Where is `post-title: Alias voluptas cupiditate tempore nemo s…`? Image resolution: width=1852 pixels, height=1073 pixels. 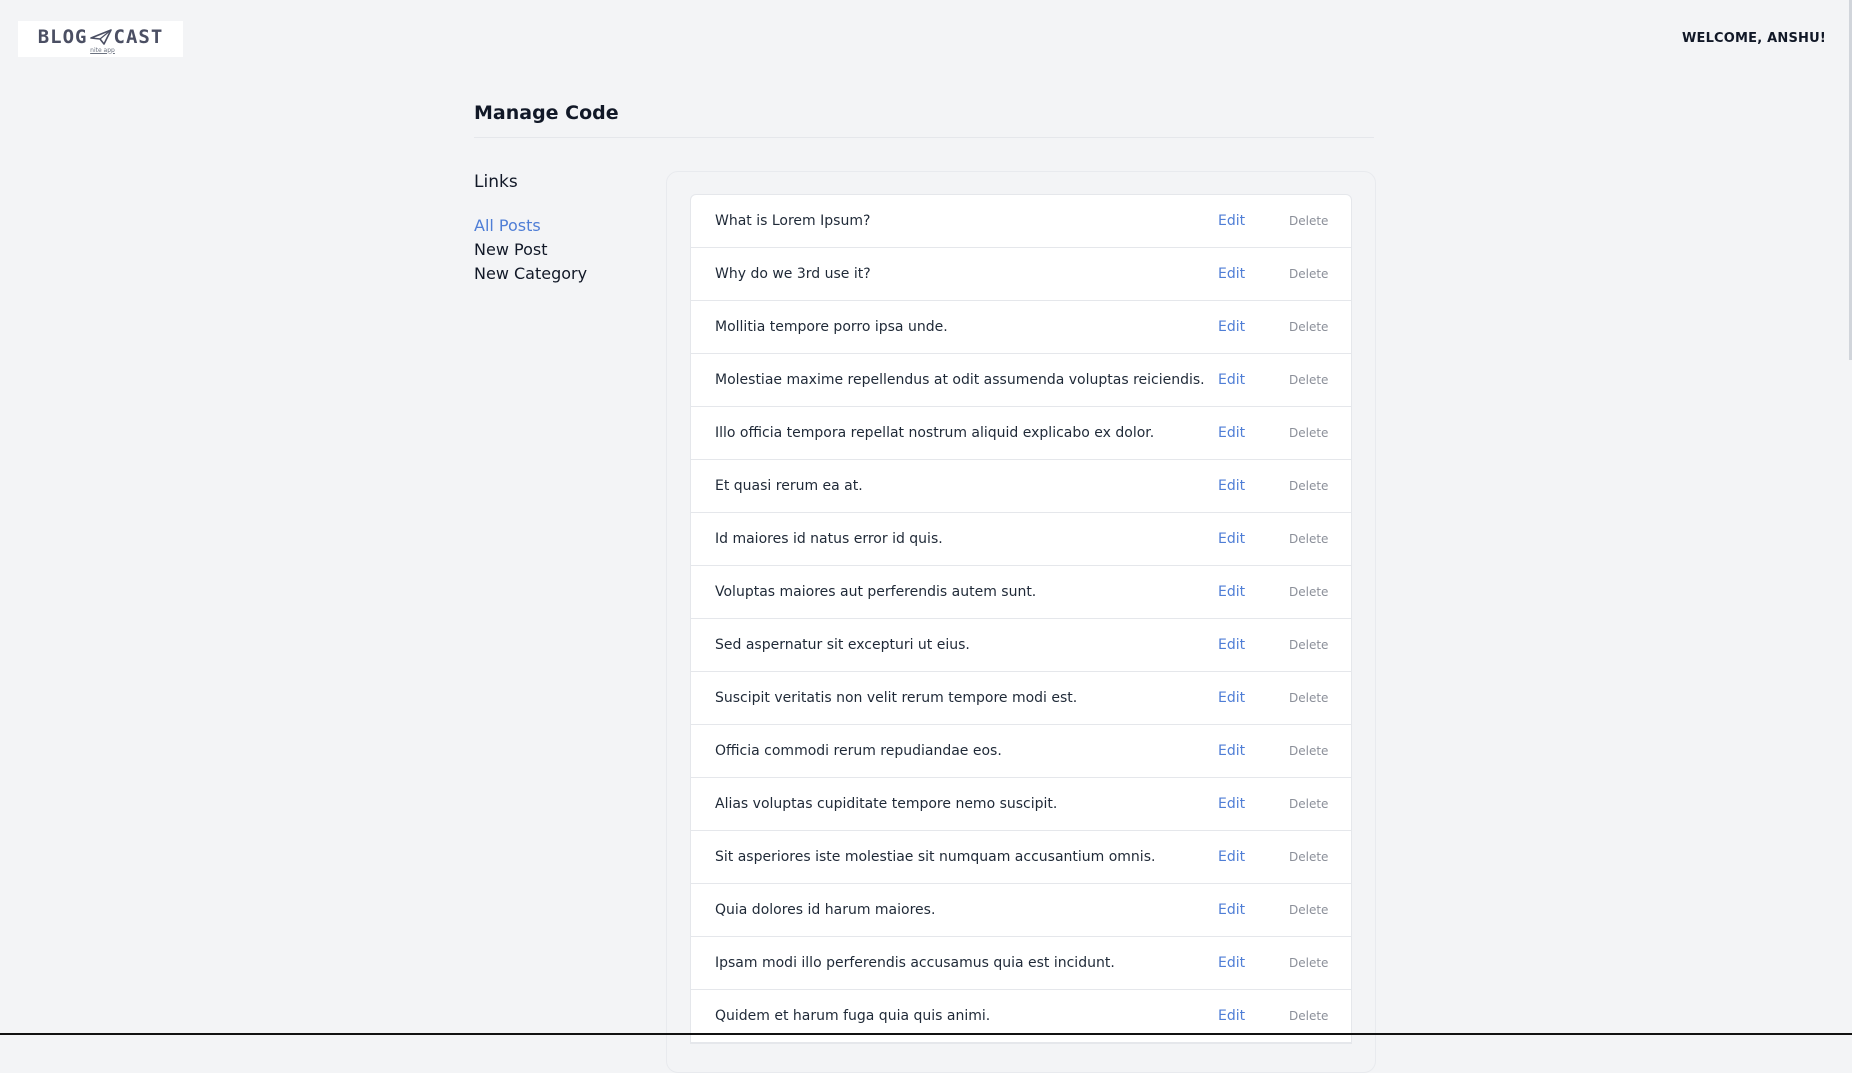 post-title: Alias voluptas cupiditate tempore nemo s… is located at coordinates (886, 804).